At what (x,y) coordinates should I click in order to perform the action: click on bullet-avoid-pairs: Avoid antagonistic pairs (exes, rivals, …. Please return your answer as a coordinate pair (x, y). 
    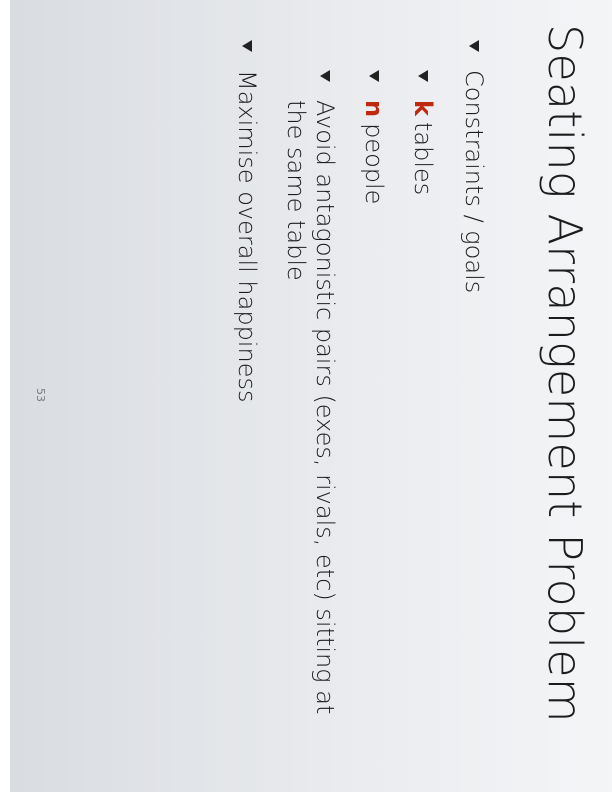
    Looking at the image, I should click on (310, 405).